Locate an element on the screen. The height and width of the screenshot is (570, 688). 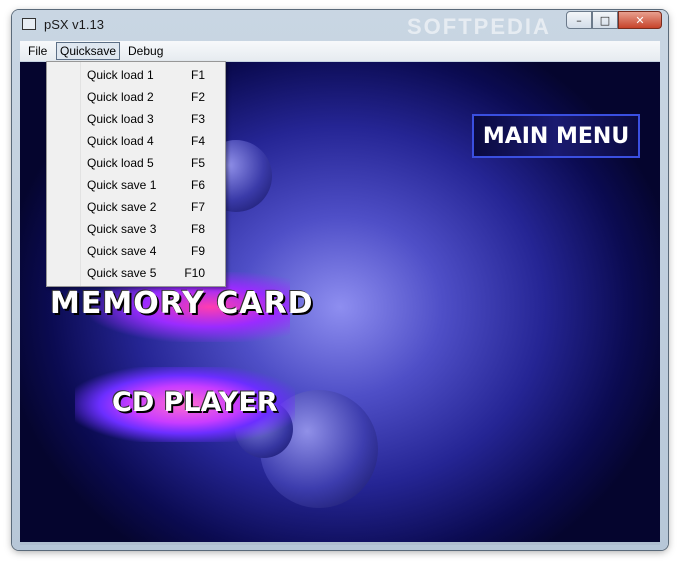
menu-item-quick-load-2: Quick load 2 F2 is located at coordinates (136, 97).